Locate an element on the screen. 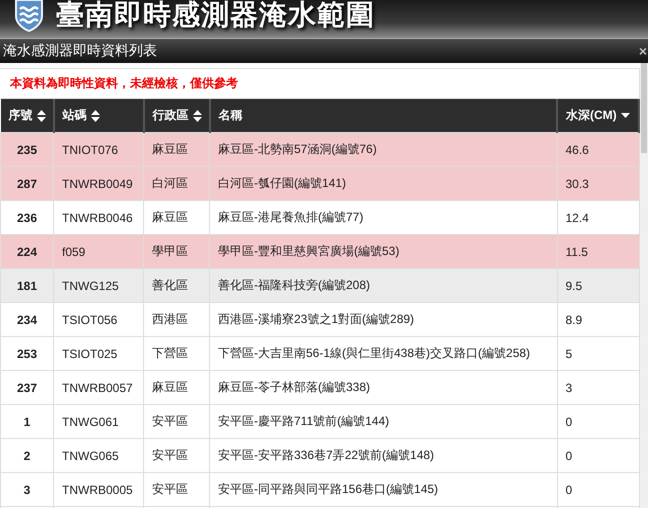  column-header: 行政區 is located at coordinates (177, 115).